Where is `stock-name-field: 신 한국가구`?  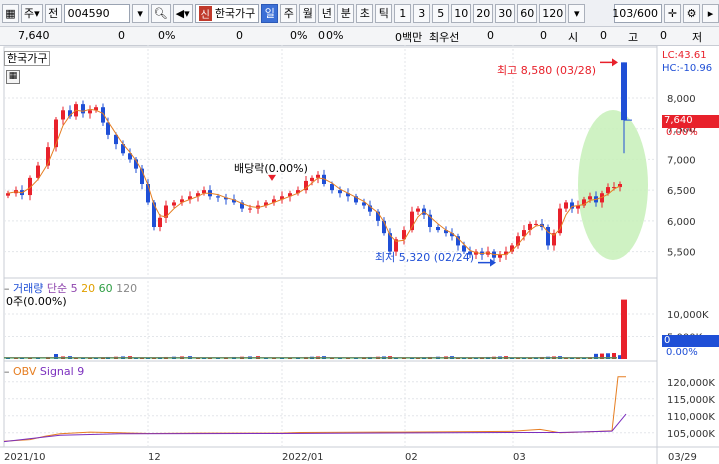 stock-name-field: 신 한국가구 is located at coordinates (227, 13).